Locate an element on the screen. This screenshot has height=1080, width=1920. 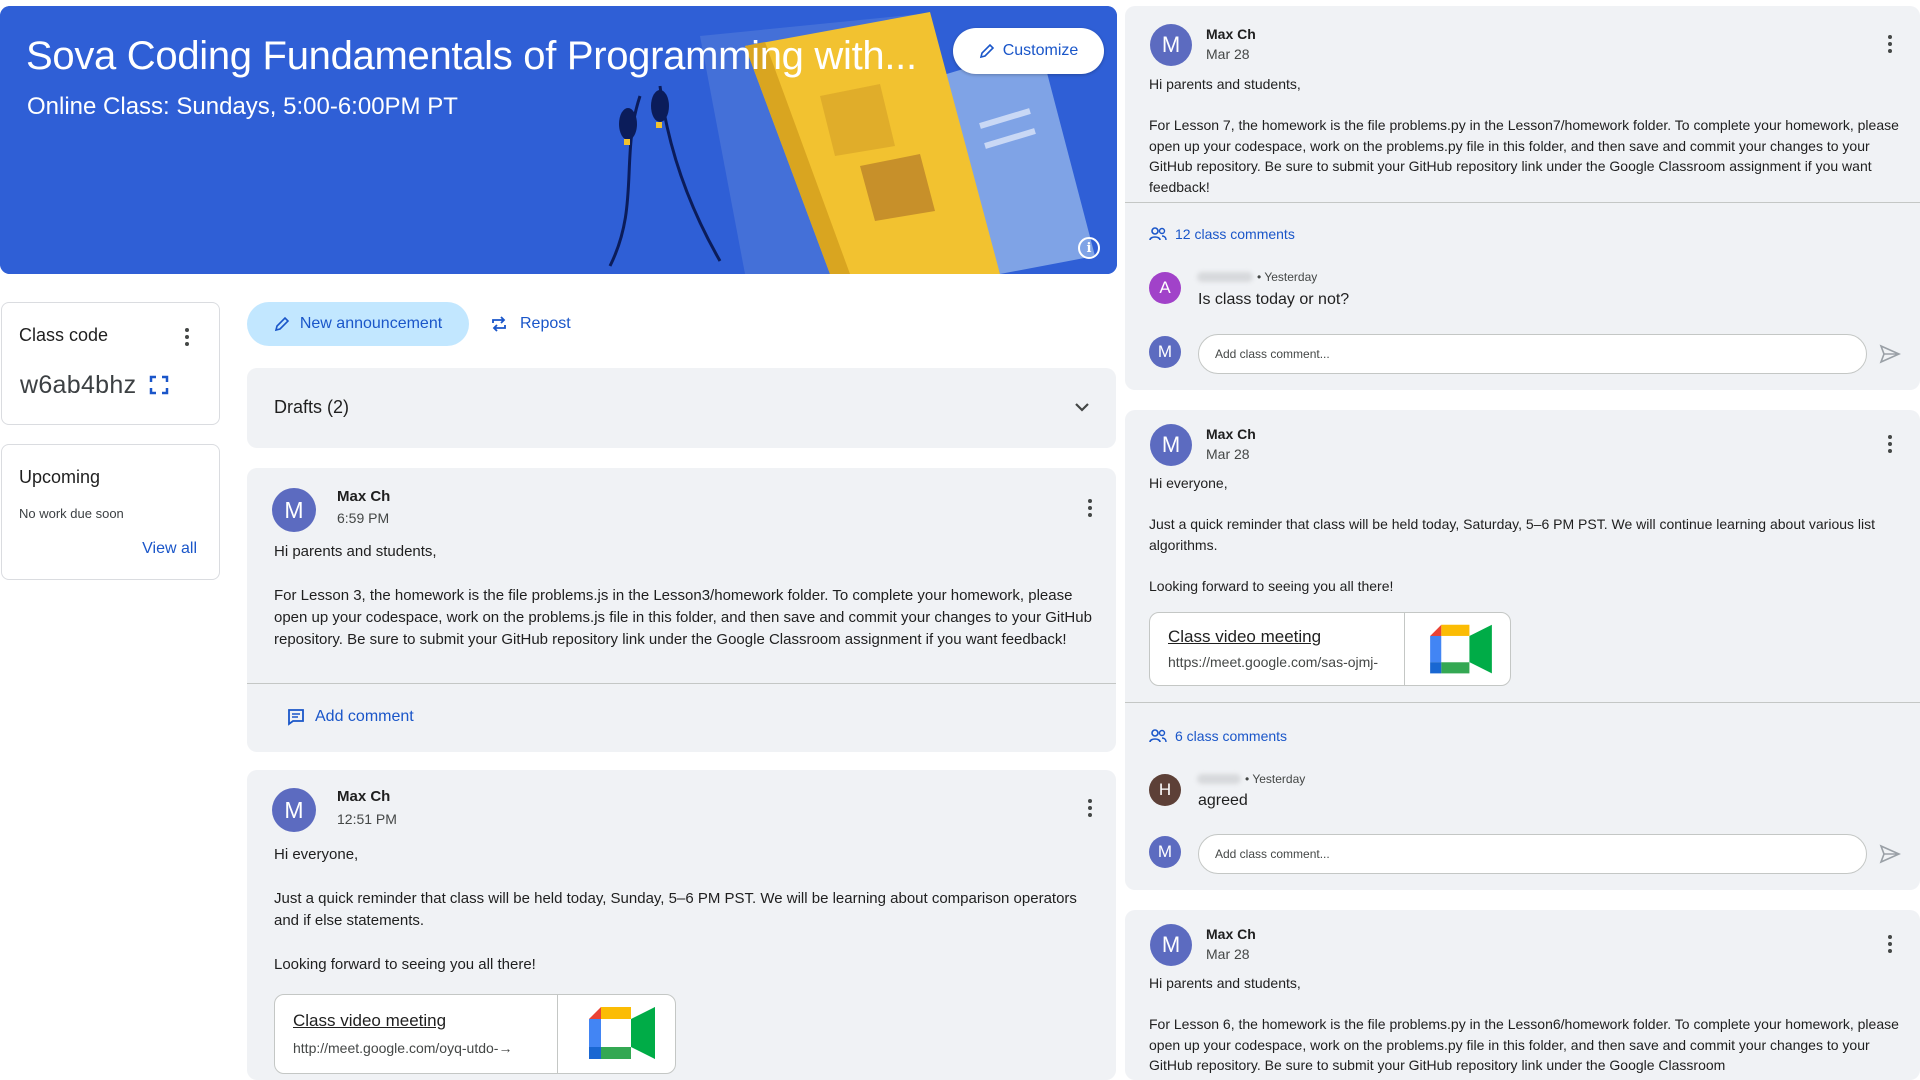
new-announcement-label: New announcement is located at coordinates (371, 323).